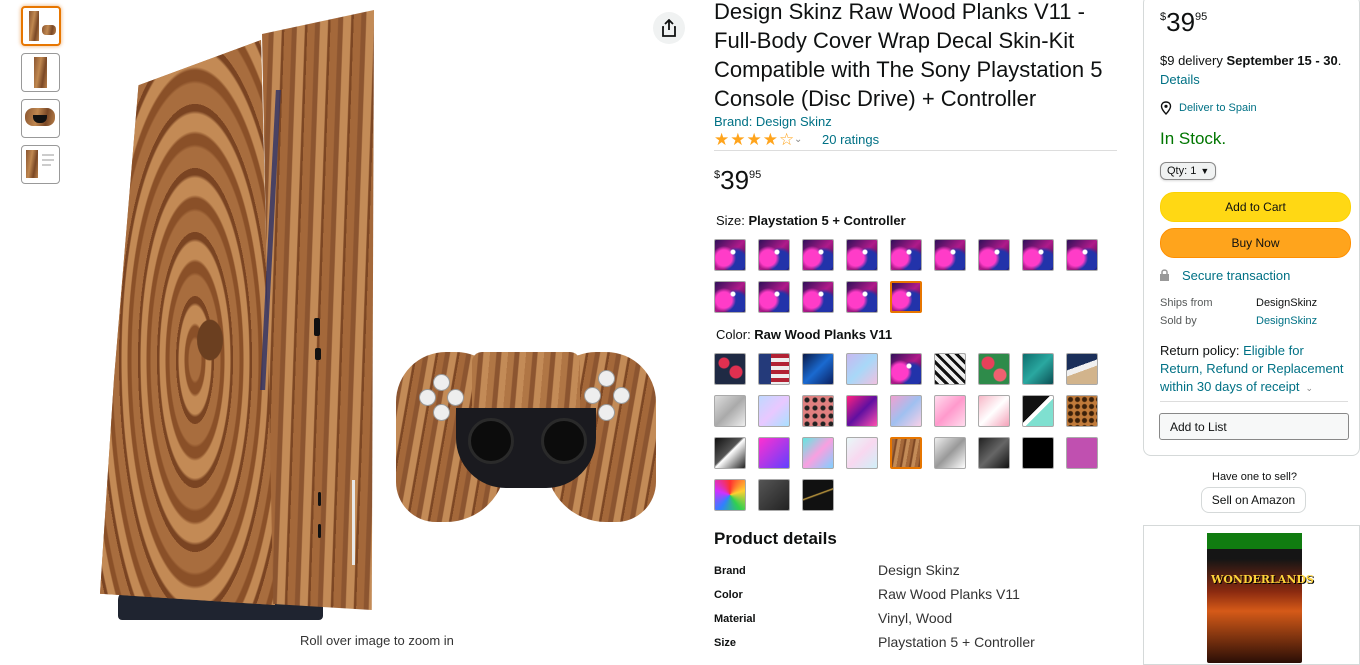 This screenshot has width=1360, height=665. I want to click on deliver-to-link: Deliver to Spain, so click(1218, 108).